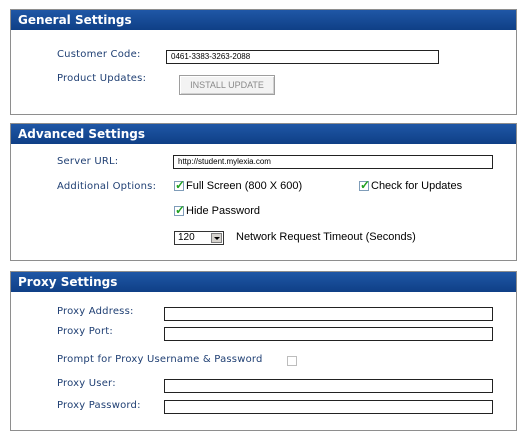 The image size is (529, 436). What do you see at coordinates (99, 54) in the screenshot?
I see `customer-code-label: Customer Code:` at bounding box center [99, 54].